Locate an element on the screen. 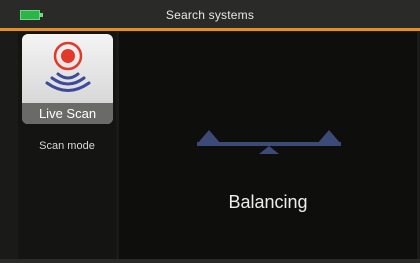  live-scan-button: Live Scan is located at coordinates (67, 79).